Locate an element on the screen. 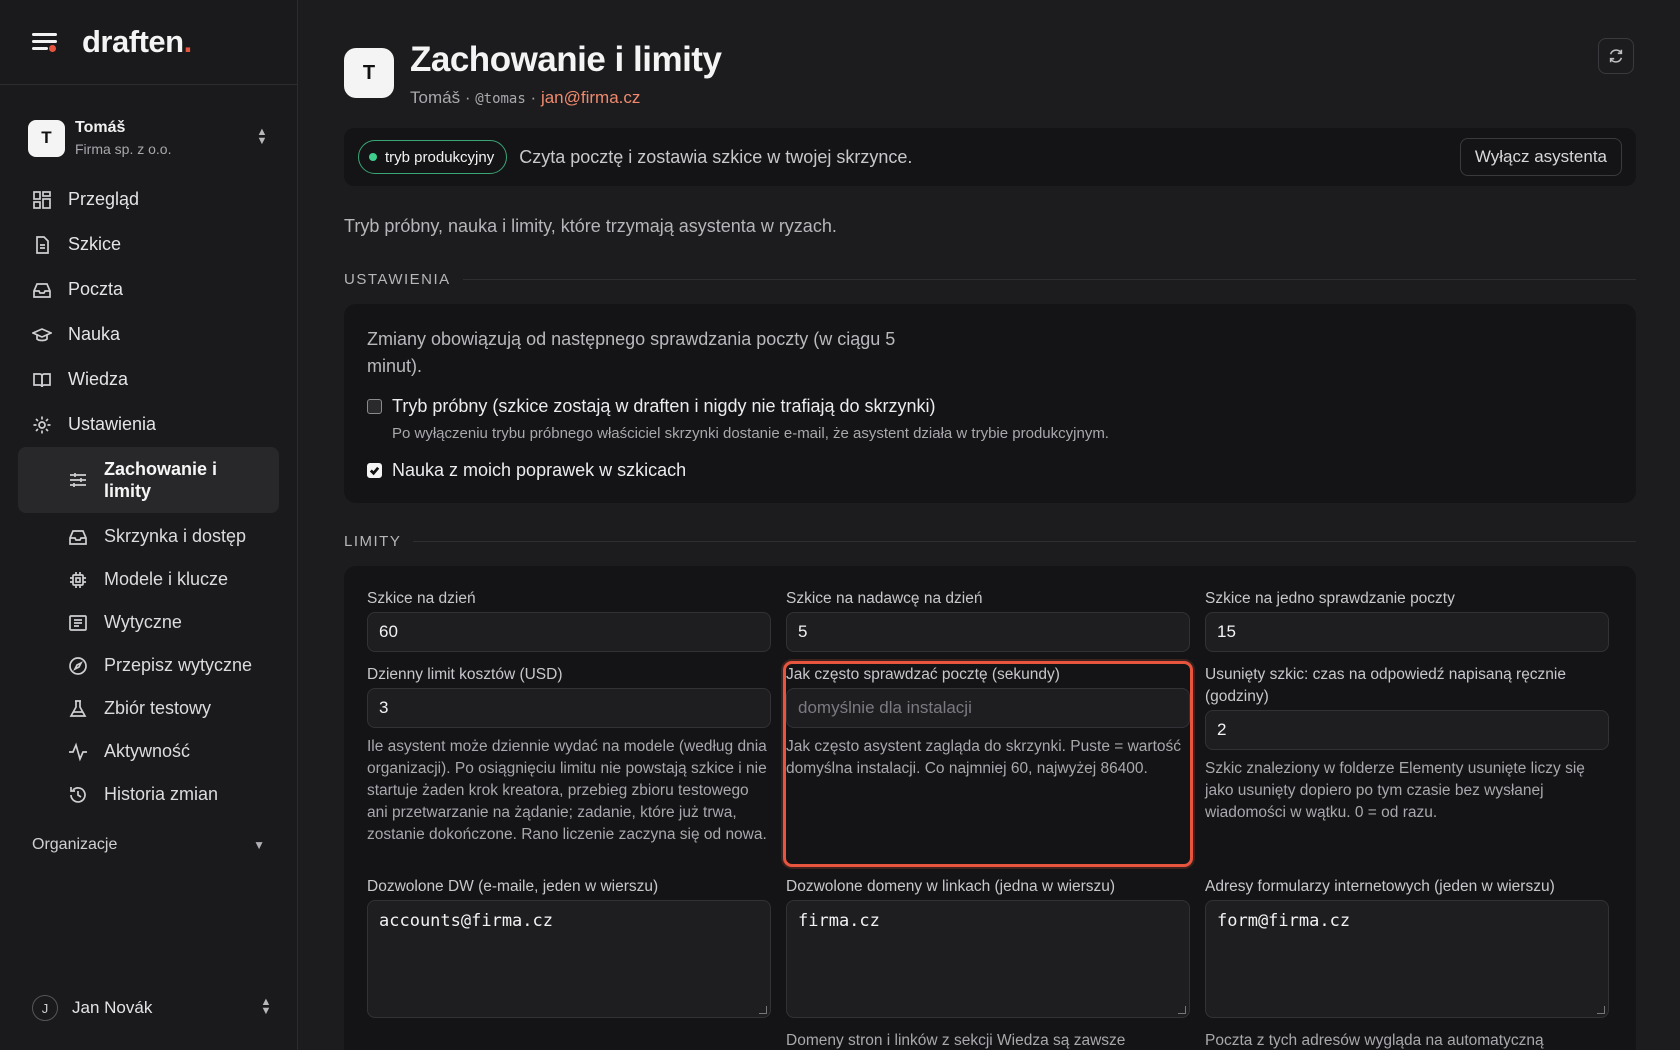 The height and width of the screenshot is (1050, 1680). disable-assistant-button: Wyłącz asystenta is located at coordinates (1540, 157).